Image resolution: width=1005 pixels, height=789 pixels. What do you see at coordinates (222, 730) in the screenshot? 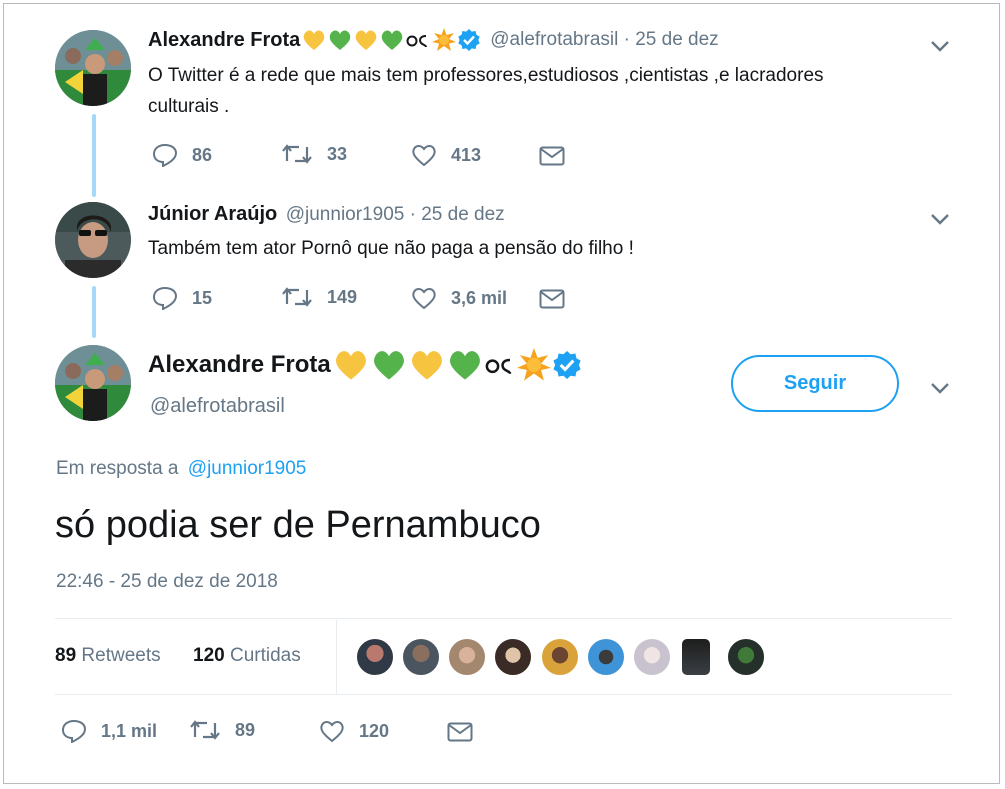
I see `retweet-button: 89` at bounding box center [222, 730].